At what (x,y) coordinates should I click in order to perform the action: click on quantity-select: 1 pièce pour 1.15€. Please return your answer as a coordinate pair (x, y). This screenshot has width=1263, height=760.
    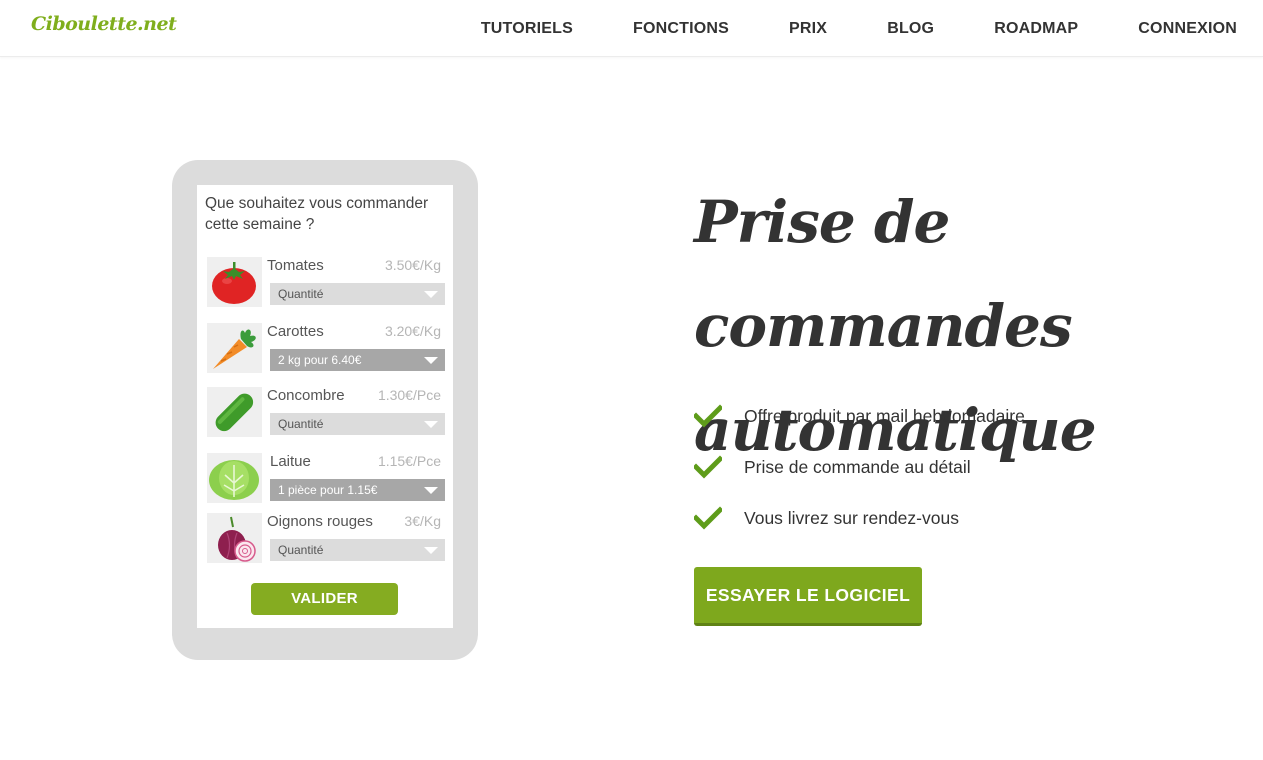
    Looking at the image, I should click on (357, 490).